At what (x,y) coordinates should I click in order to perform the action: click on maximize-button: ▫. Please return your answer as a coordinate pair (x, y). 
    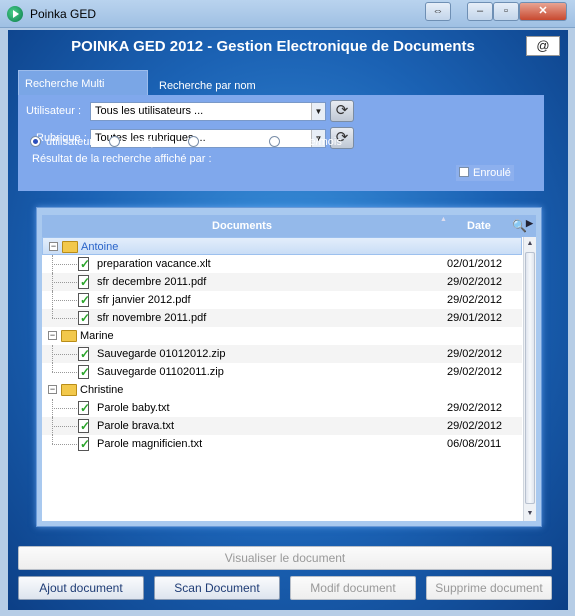
    Looking at the image, I should click on (506, 11).